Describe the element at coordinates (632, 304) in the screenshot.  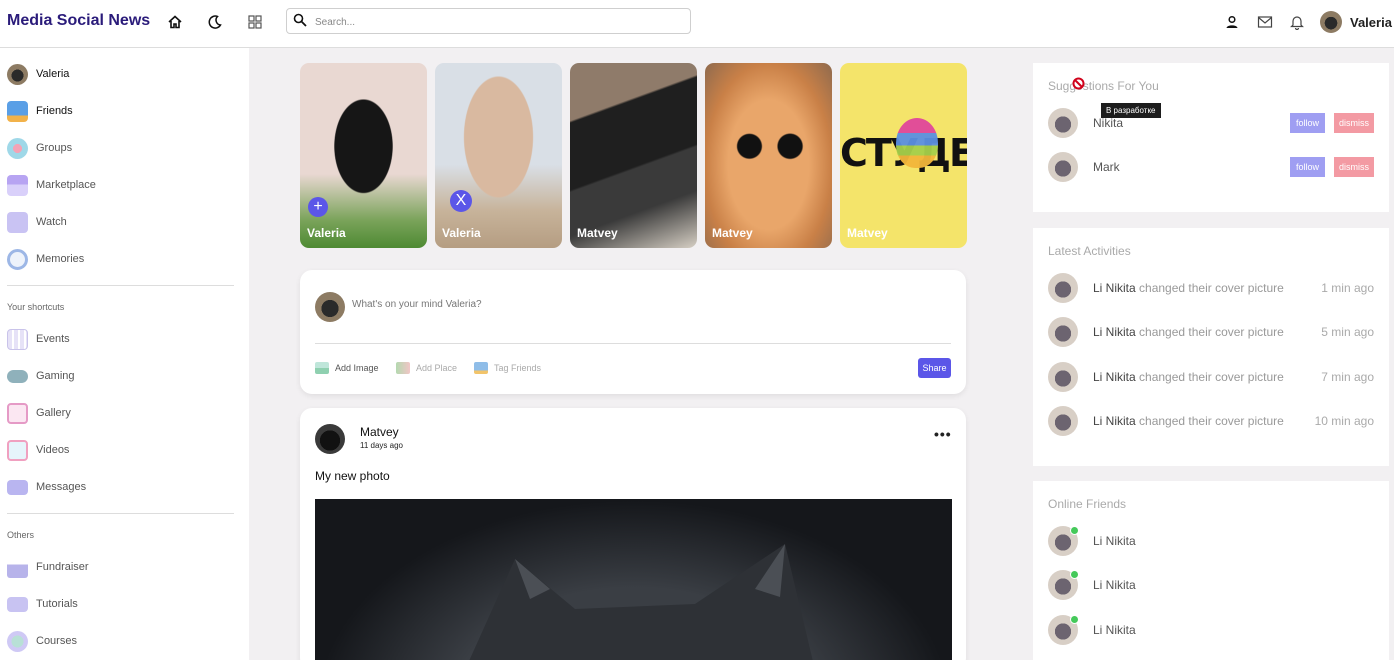
I see `post-composer-input` at that location.